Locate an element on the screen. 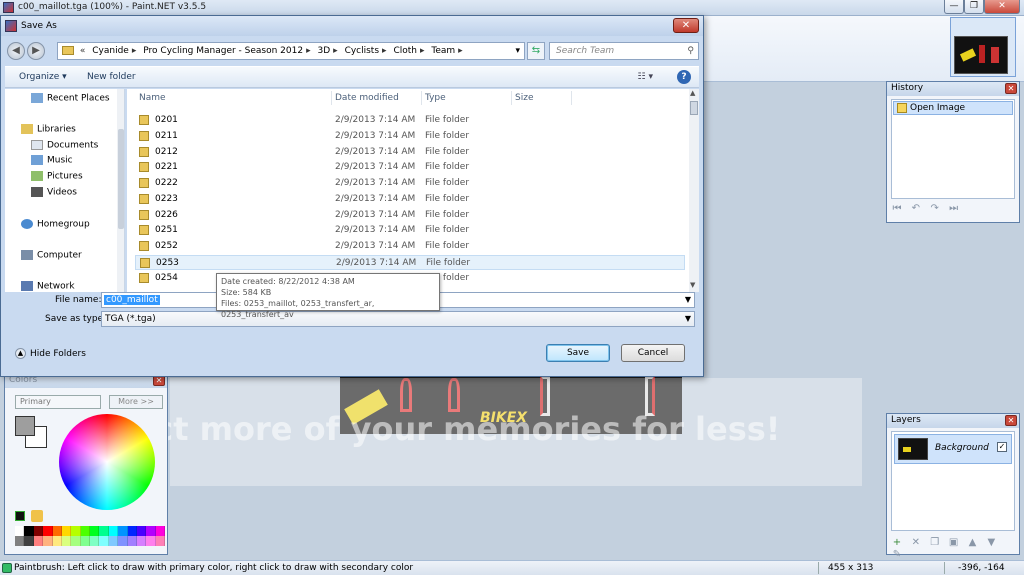  nav-libraries: Libraries is located at coordinates (48, 129).